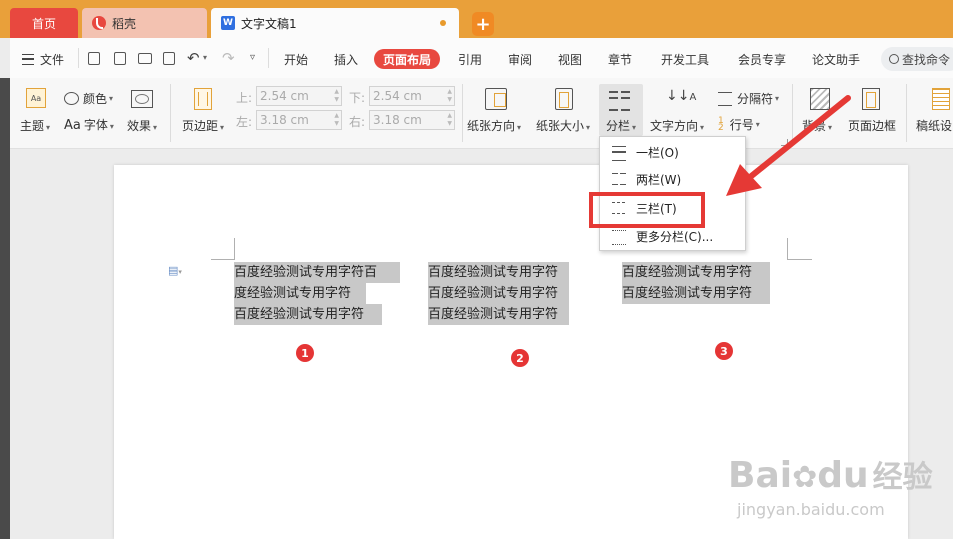  I want to click on margin-button: 页边距 ▾, so click(203, 125).